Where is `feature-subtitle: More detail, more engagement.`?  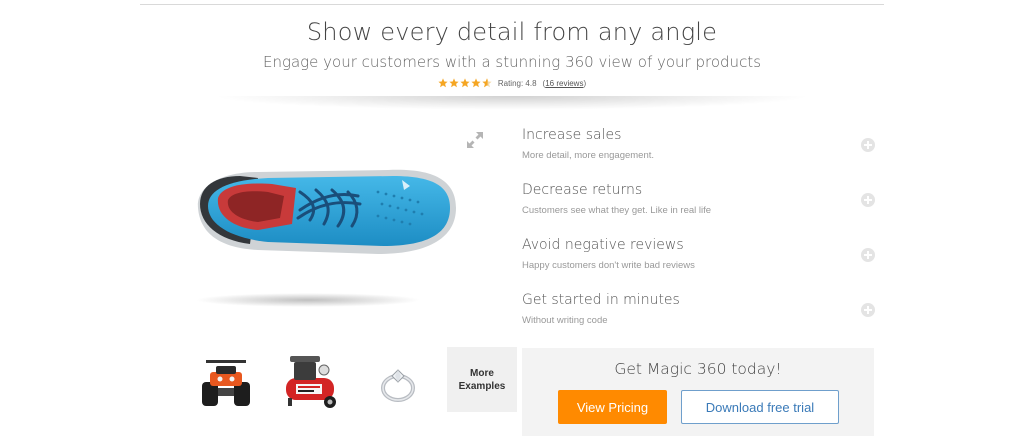 feature-subtitle: More detail, more engagement. is located at coordinates (588, 155).